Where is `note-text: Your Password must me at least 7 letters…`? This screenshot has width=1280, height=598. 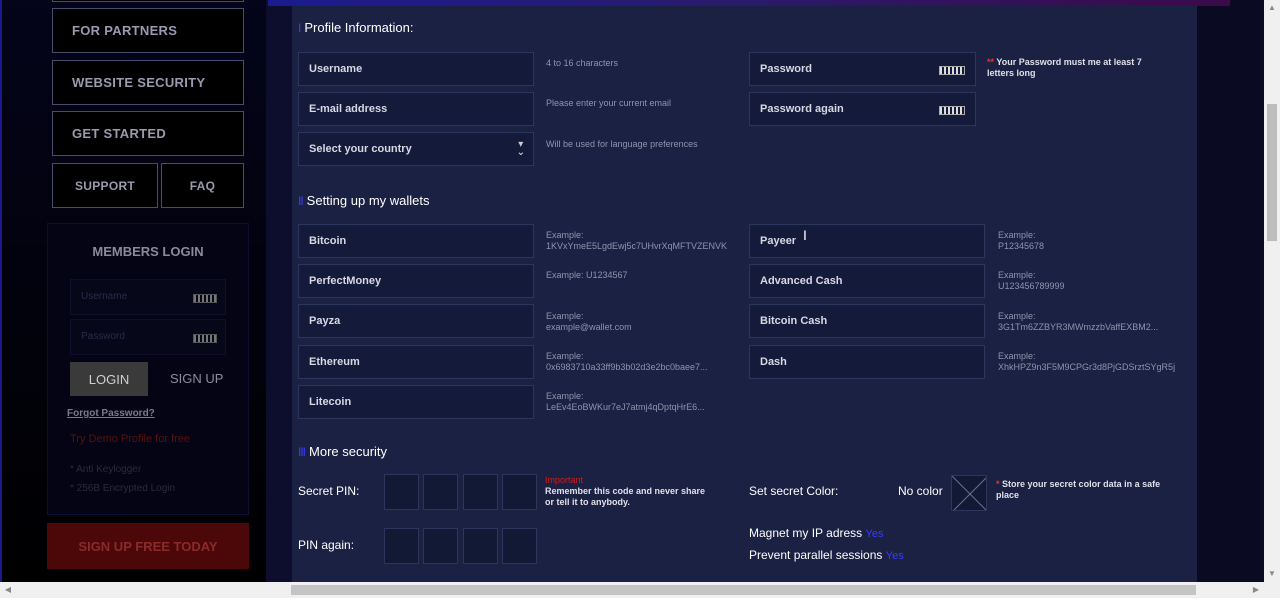
note-text: Your Password must me at least 7 letters… is located at coordinates (1064, 67).